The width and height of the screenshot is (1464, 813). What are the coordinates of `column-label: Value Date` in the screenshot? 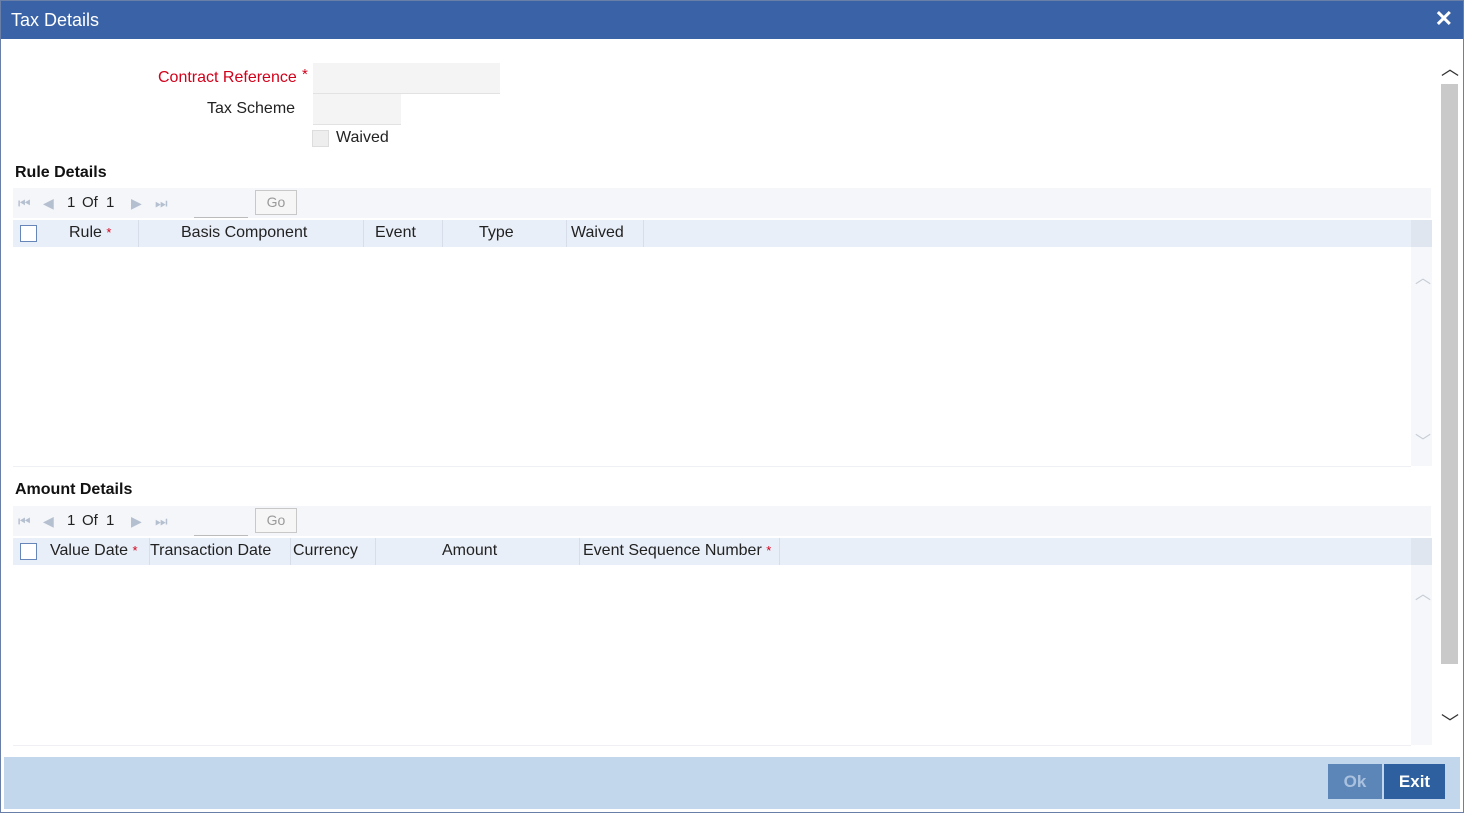 It's located at (89, 550).